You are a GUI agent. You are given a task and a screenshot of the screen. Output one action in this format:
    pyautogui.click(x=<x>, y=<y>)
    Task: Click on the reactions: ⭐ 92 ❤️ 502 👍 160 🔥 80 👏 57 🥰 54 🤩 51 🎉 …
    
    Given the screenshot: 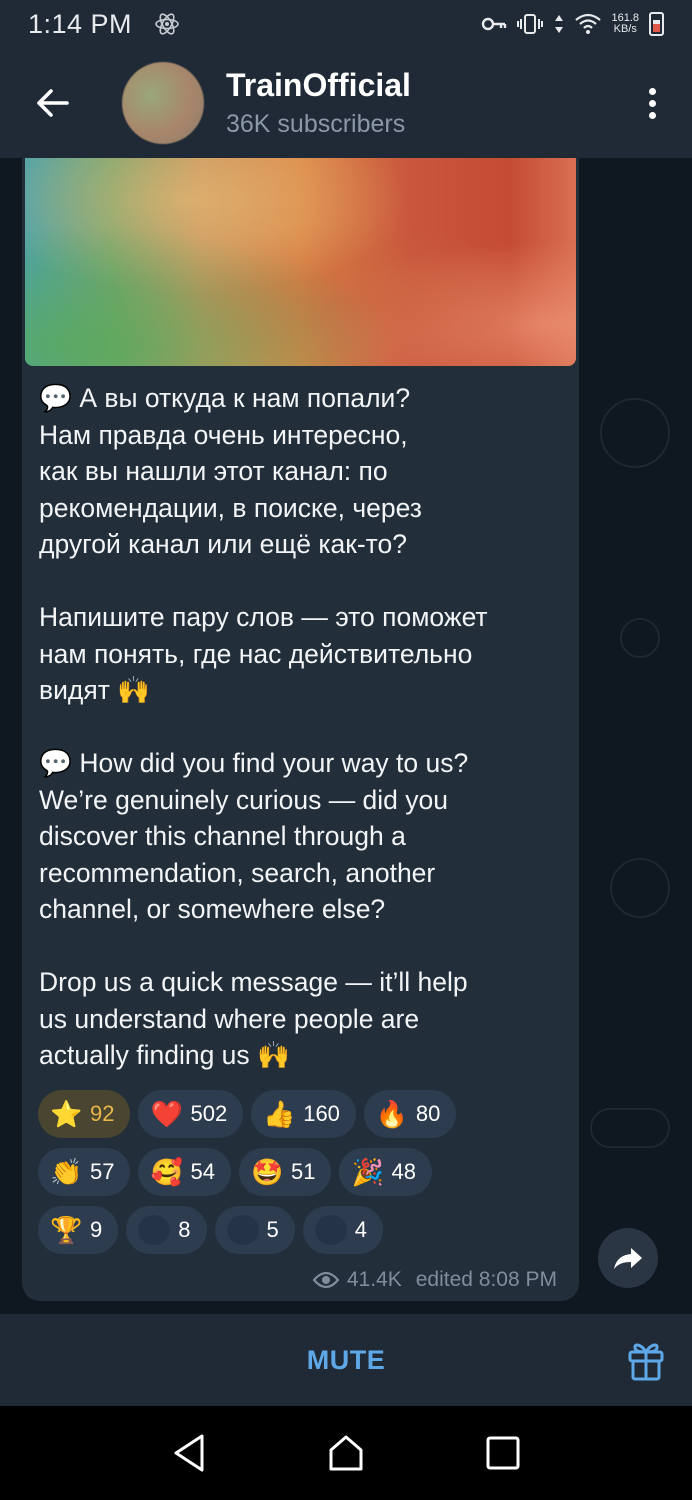 What is the action you would take?
    pyautogui.click(x=303, y=1177)
    